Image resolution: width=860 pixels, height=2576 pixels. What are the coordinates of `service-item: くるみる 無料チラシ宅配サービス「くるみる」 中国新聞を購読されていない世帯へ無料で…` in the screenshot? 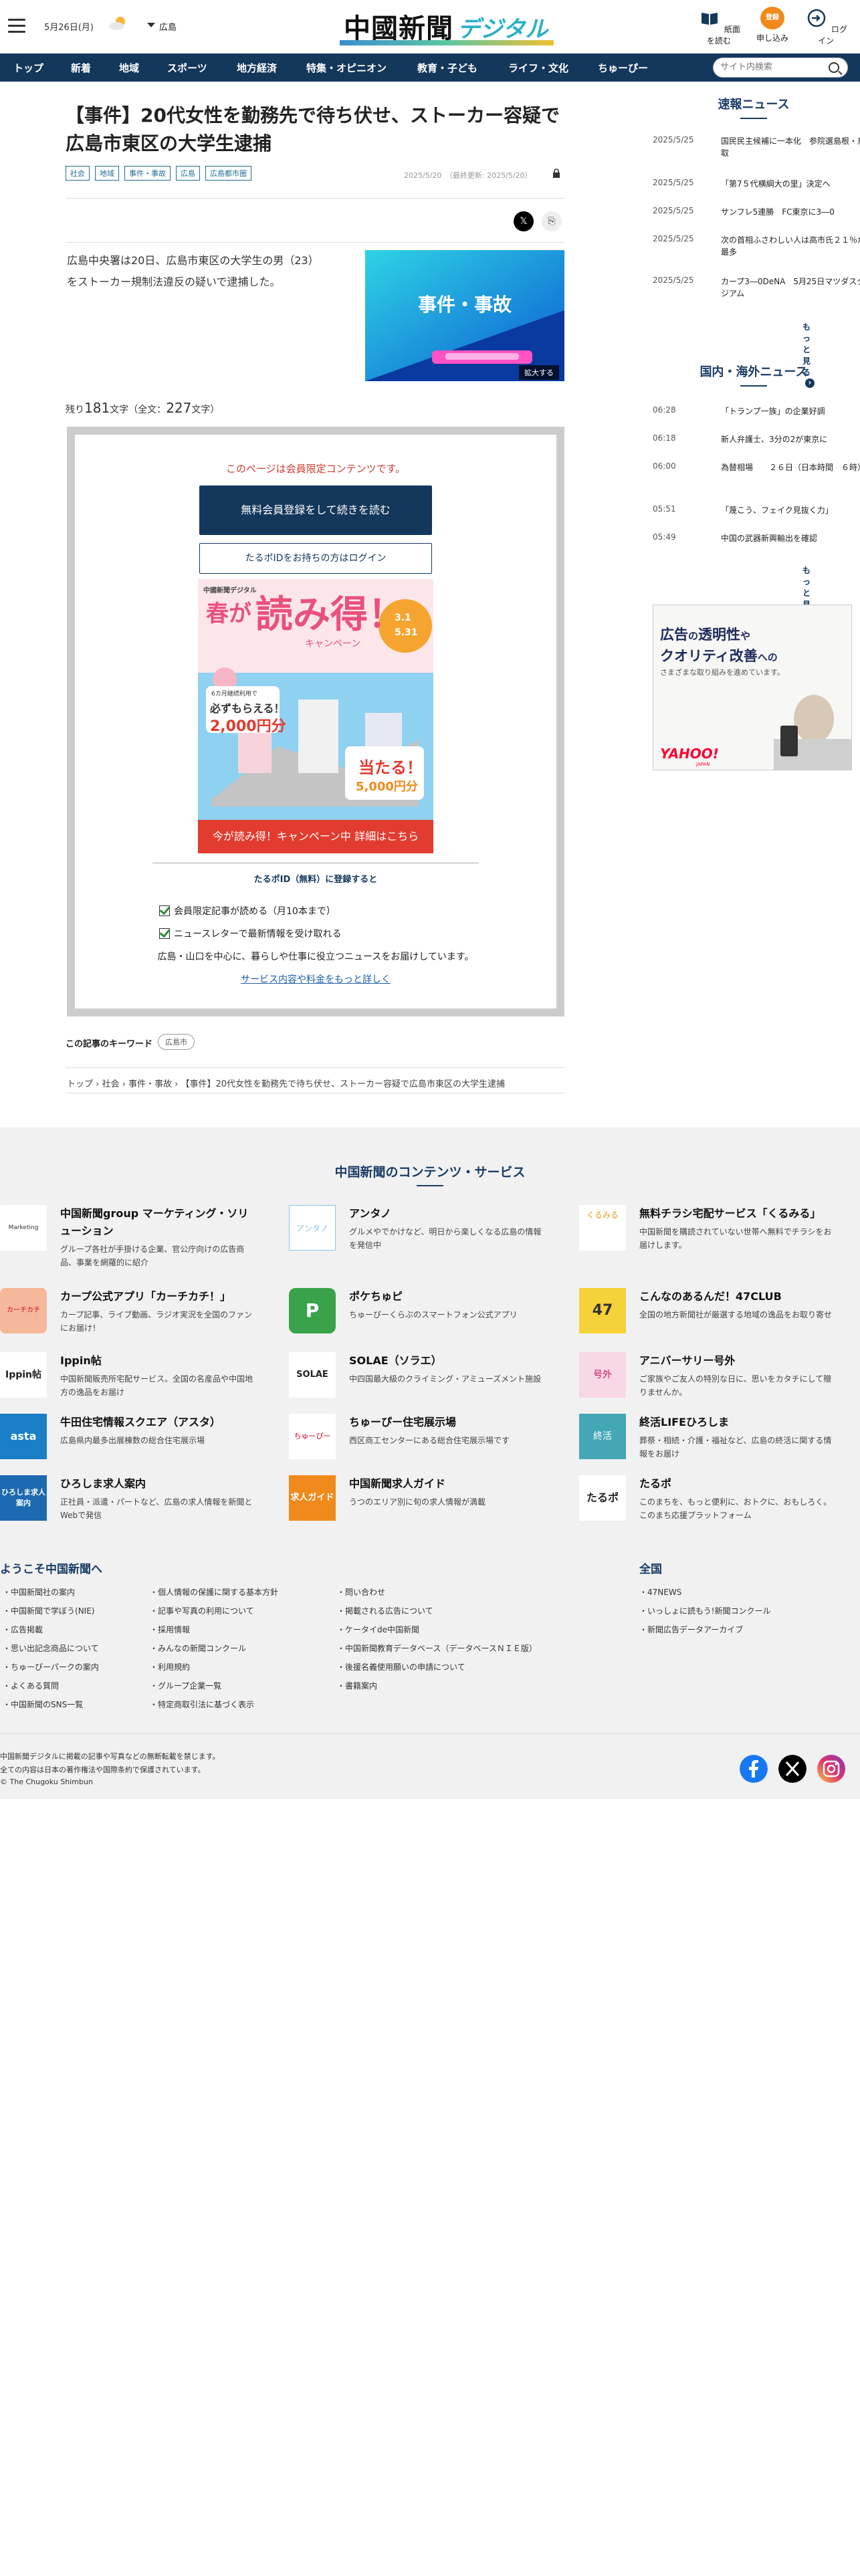 It's located at (706, 1238).